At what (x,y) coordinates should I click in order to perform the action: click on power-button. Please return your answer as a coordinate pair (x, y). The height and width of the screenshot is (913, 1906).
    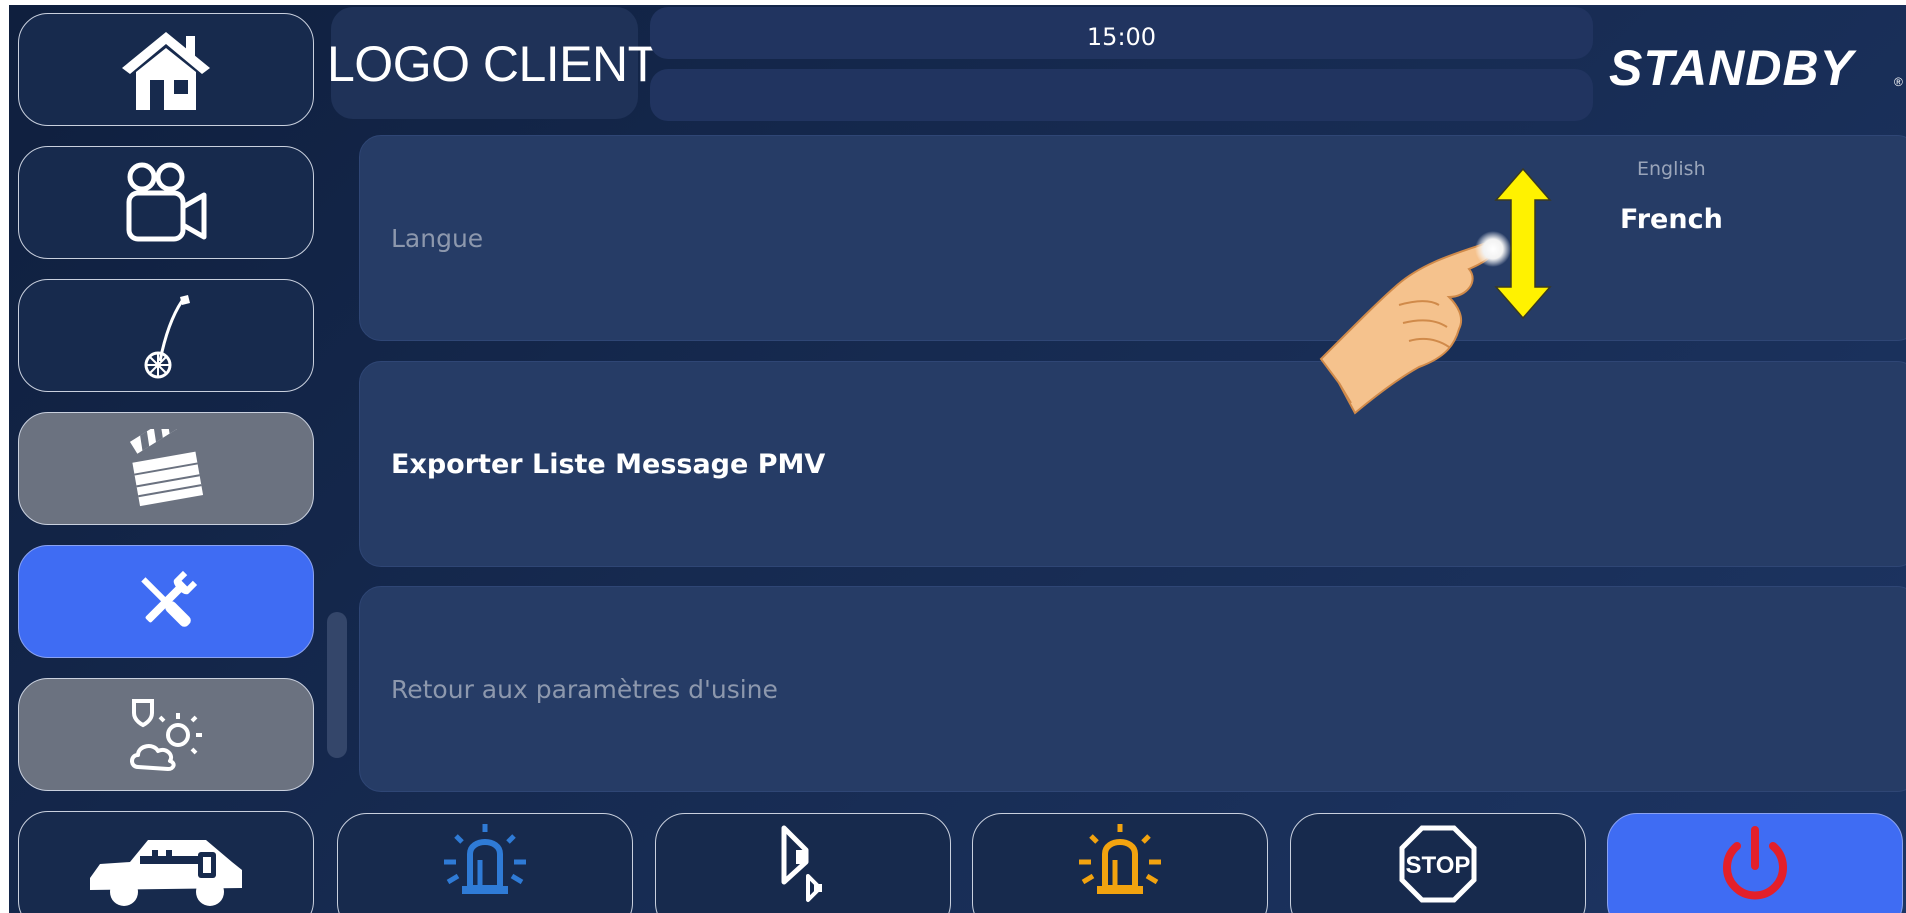
    Looking at the image, I should click on (1755, 863).